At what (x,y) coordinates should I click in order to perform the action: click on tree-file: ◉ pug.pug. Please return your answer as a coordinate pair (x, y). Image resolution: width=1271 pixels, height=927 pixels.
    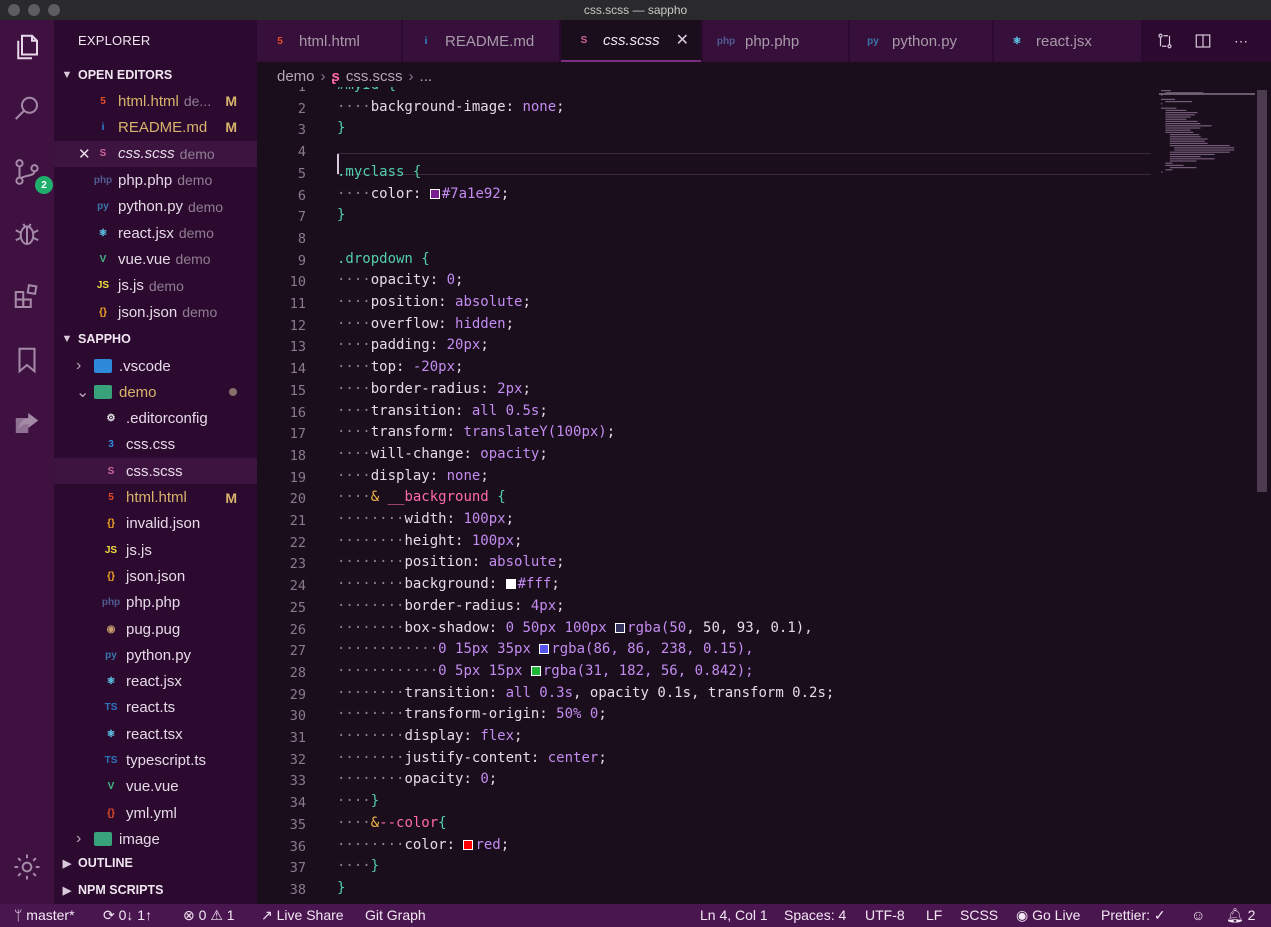
    Looking at the image, I should click on (155, 629).